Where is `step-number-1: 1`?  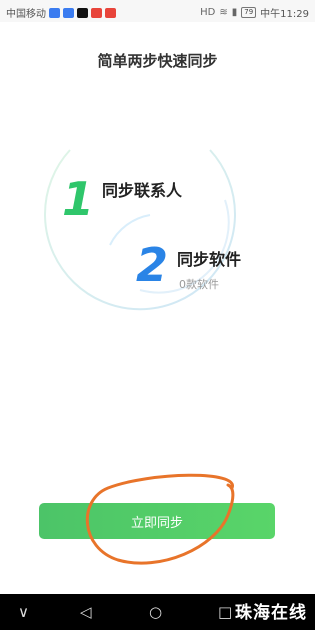
step-number-1: 1 is located at coordinates (78, 199).